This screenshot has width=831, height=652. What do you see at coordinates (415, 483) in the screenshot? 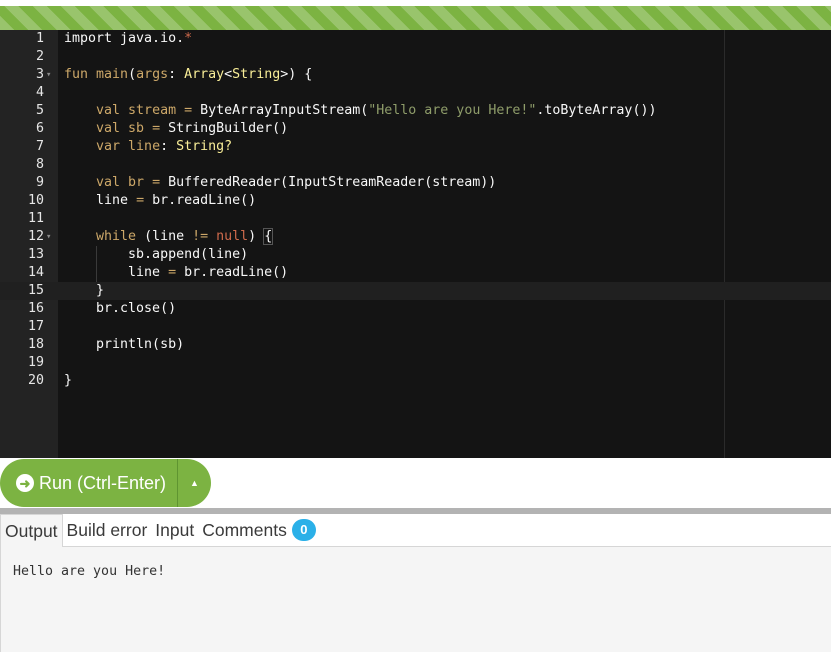
I see `run-bar: ➜ Run (Ctrl-Enter) ▲` at bounding box center [415, 483].